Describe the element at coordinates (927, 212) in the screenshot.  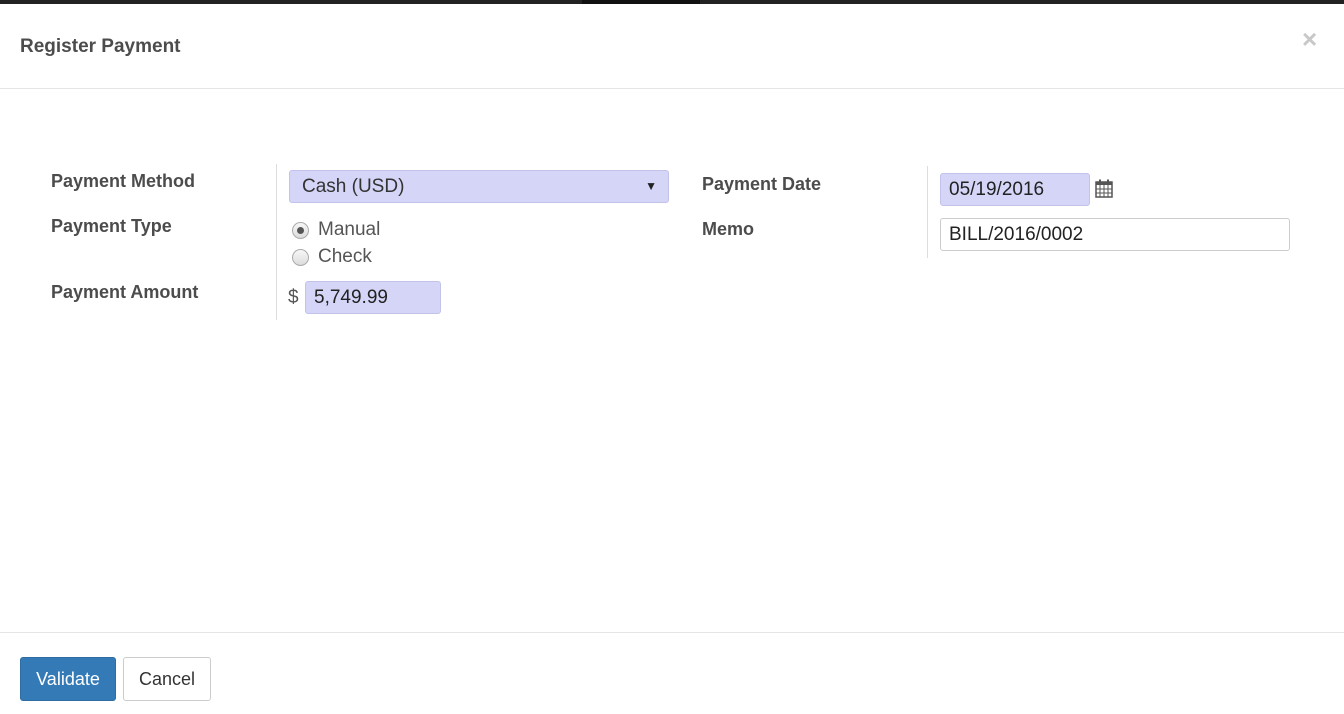
I see `right-column-separator` at that location.